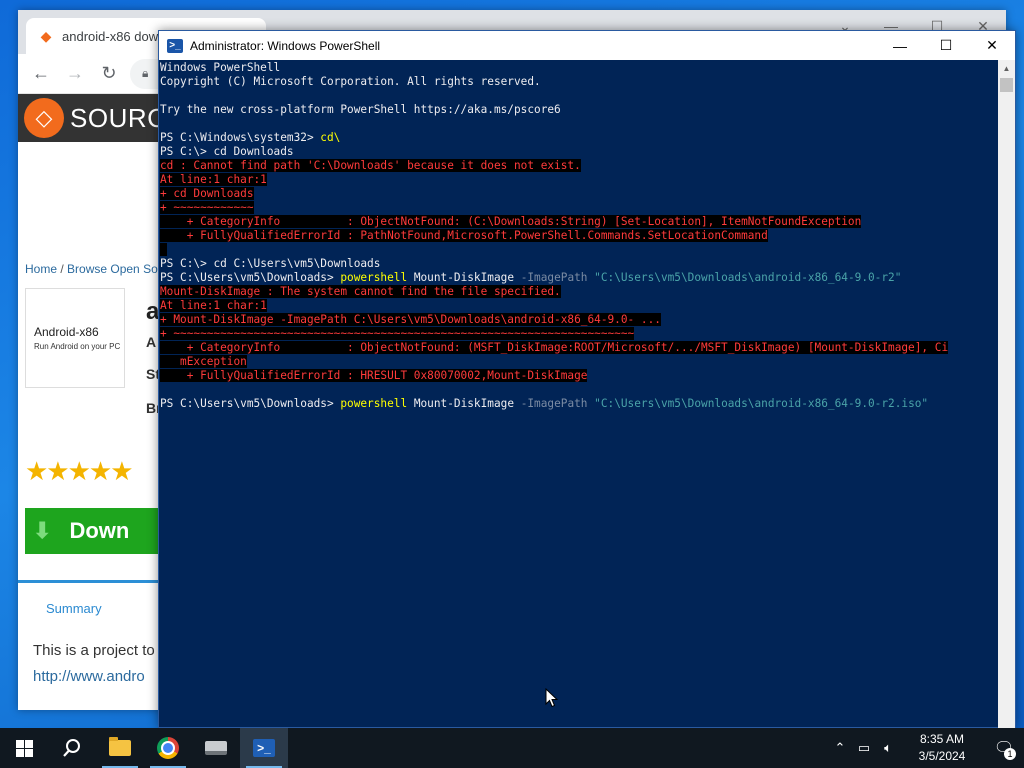 Image resolution: width=1024 pixels, height=768 pixels. I want to click on clock-date: 3/5/2024, so click(942, 756).